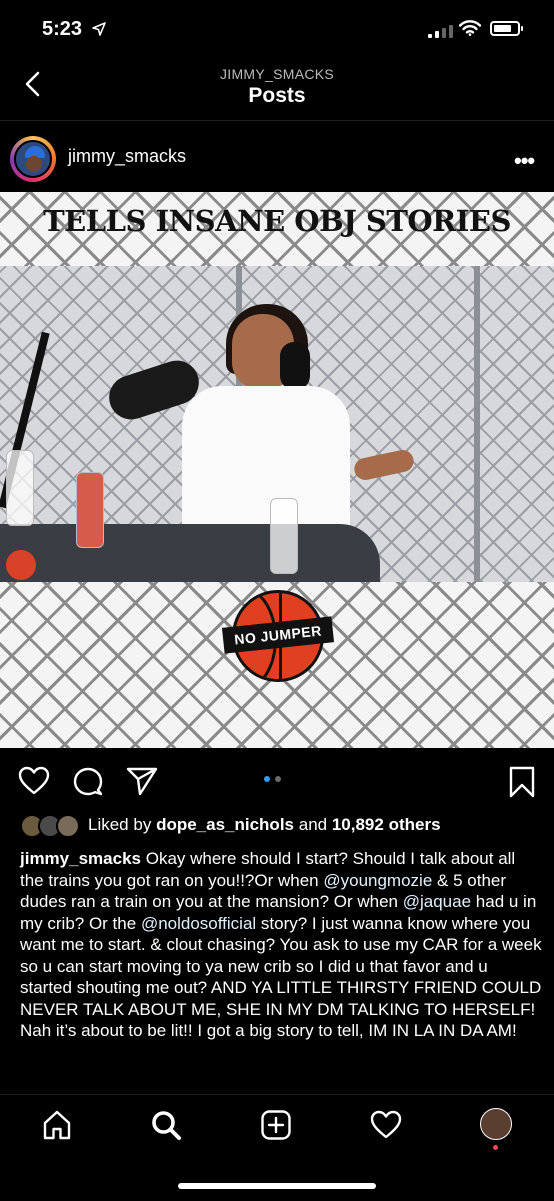 This screenshot has height=1201, width=554. What do you see at coordinates (377, 880) in the screenshot?
I see `caption-mention: @youngmozie` at bounding box center [377, 880].